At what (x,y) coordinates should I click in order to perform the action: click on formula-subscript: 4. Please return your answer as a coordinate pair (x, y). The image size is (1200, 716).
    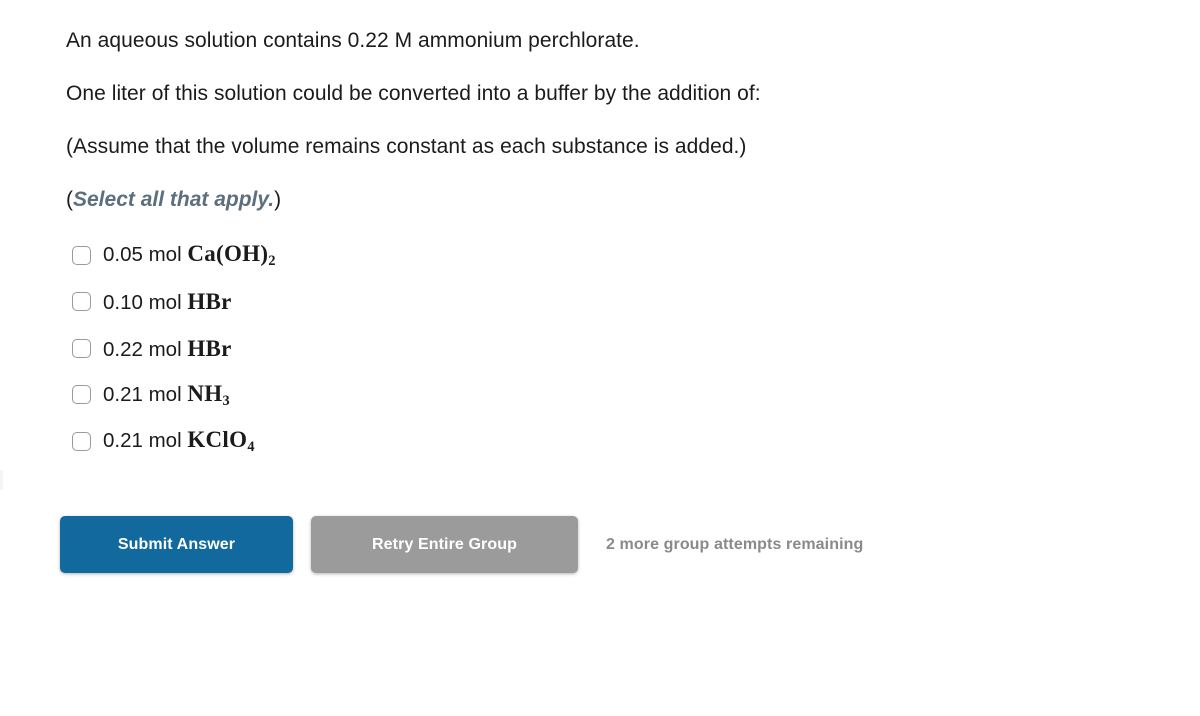
    Looking at the image, I should click on (251, 447).